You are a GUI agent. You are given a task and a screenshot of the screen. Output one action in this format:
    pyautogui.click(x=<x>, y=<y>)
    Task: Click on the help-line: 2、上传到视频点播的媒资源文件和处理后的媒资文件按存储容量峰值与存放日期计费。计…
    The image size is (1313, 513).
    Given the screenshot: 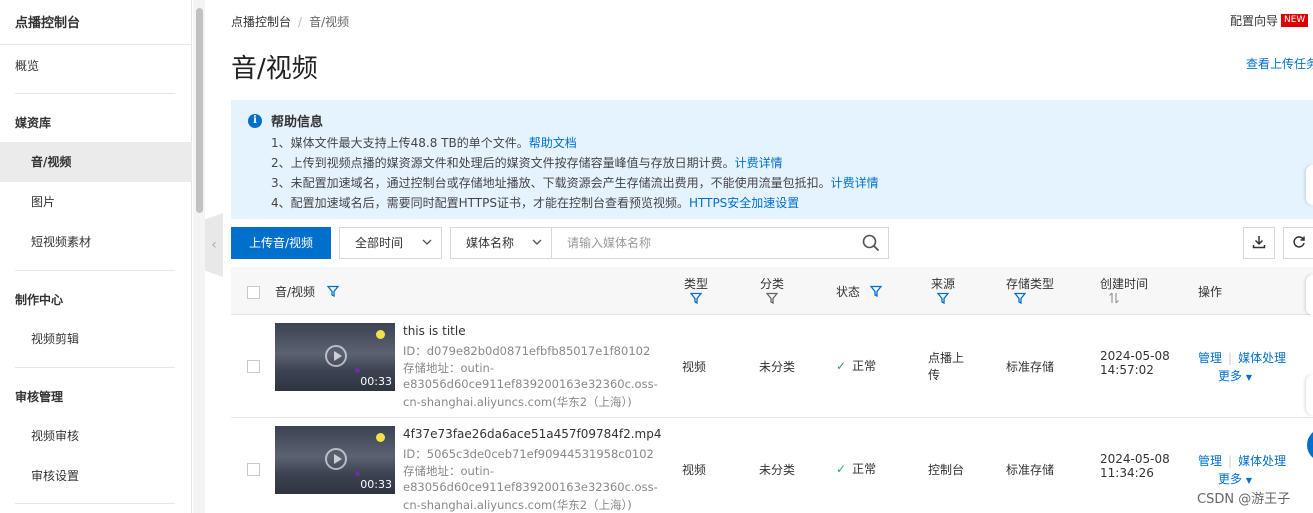 What is the action you would take?
    pyautogui.click(x=527, y=162)
    